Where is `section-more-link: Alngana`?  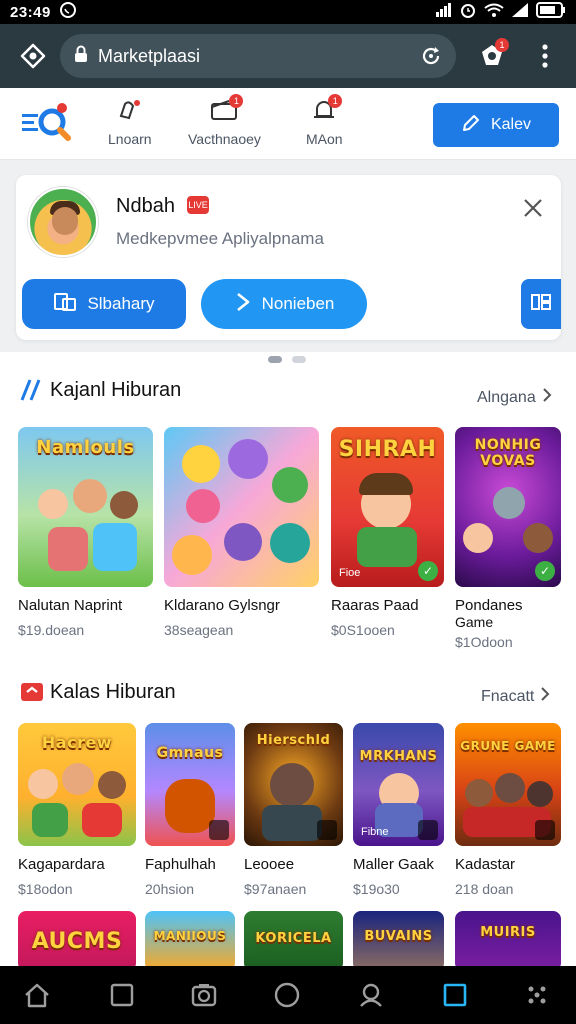
section-more-link: Alngana is located at coordinates (514, 397).